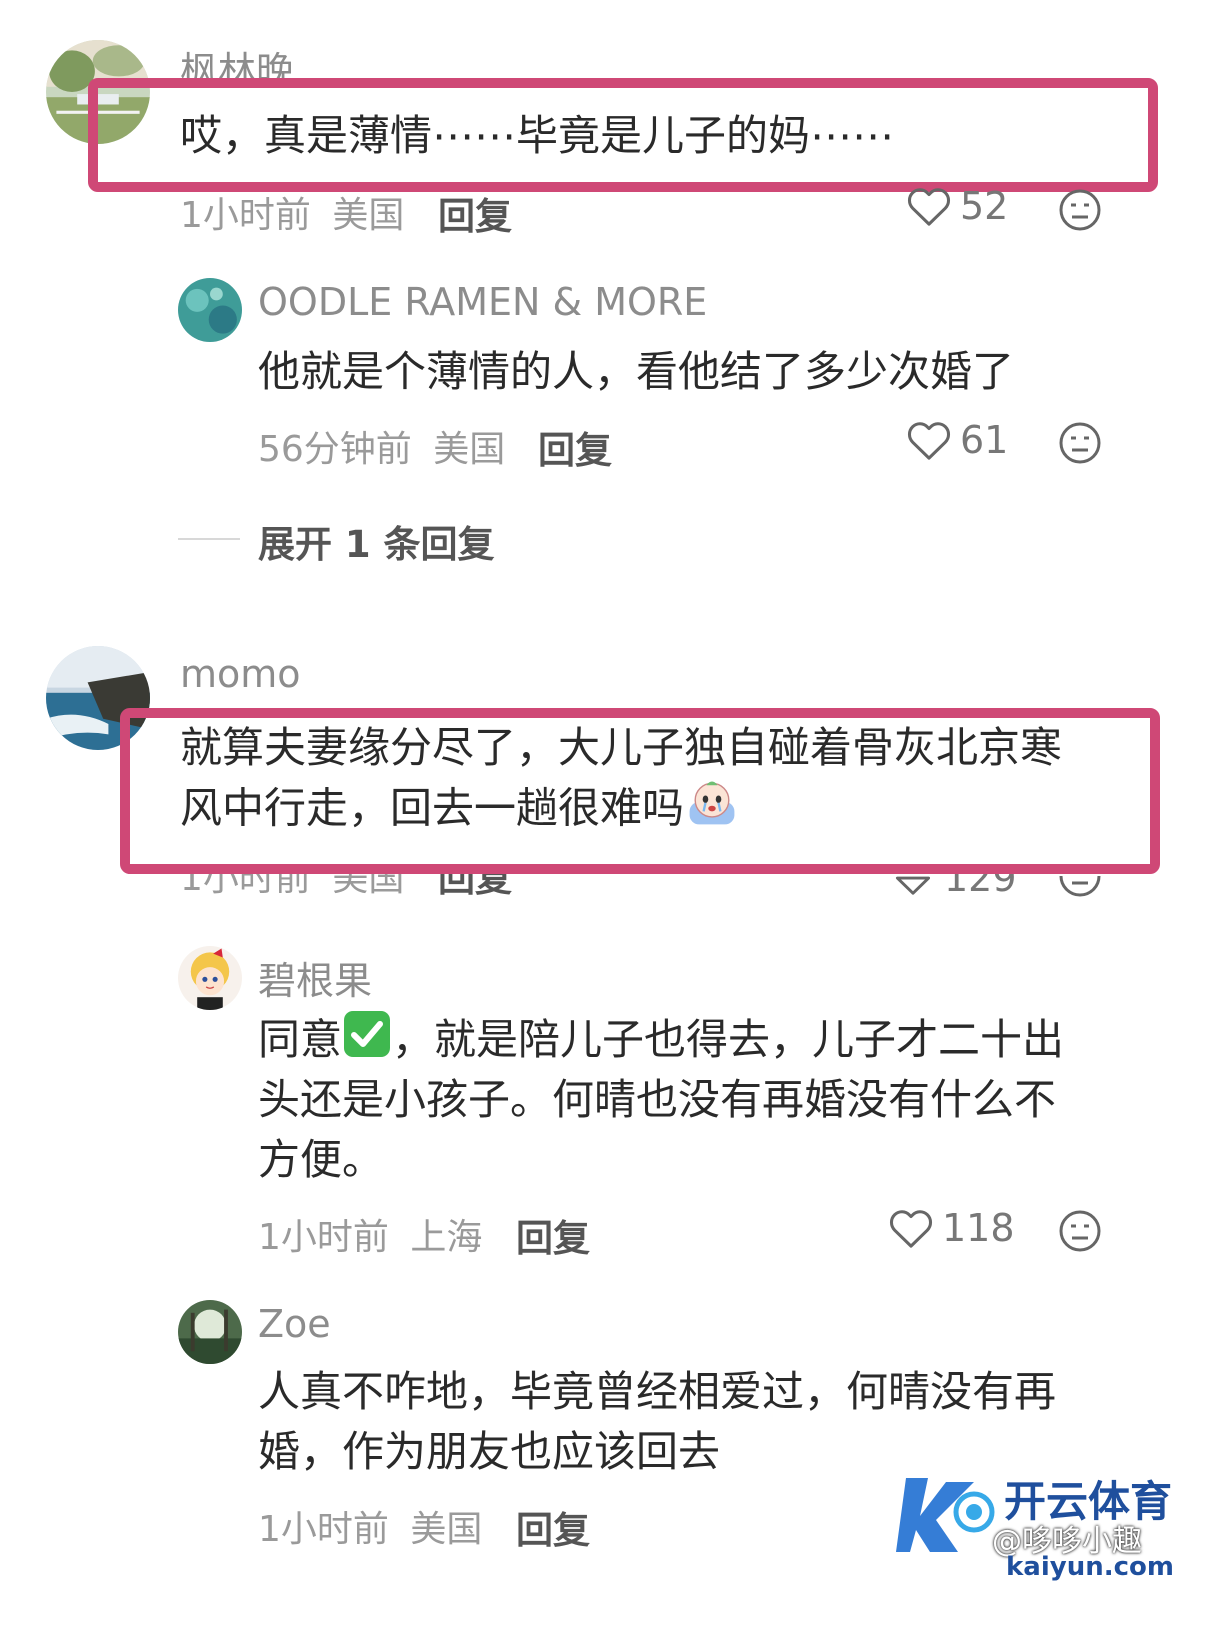 The width and height of the screenshot is (1216, 1632). I want to click on comment-text-line-2: 头还是小孩子。何晴也没有再婚没有什么不, so click(657, 1099).